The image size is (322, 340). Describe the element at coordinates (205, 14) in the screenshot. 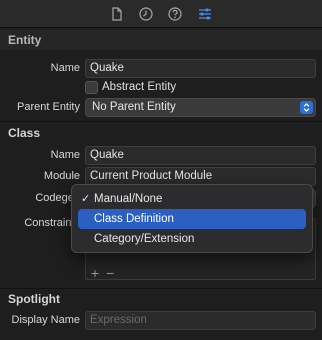

I see `sliders-icon` at that location.